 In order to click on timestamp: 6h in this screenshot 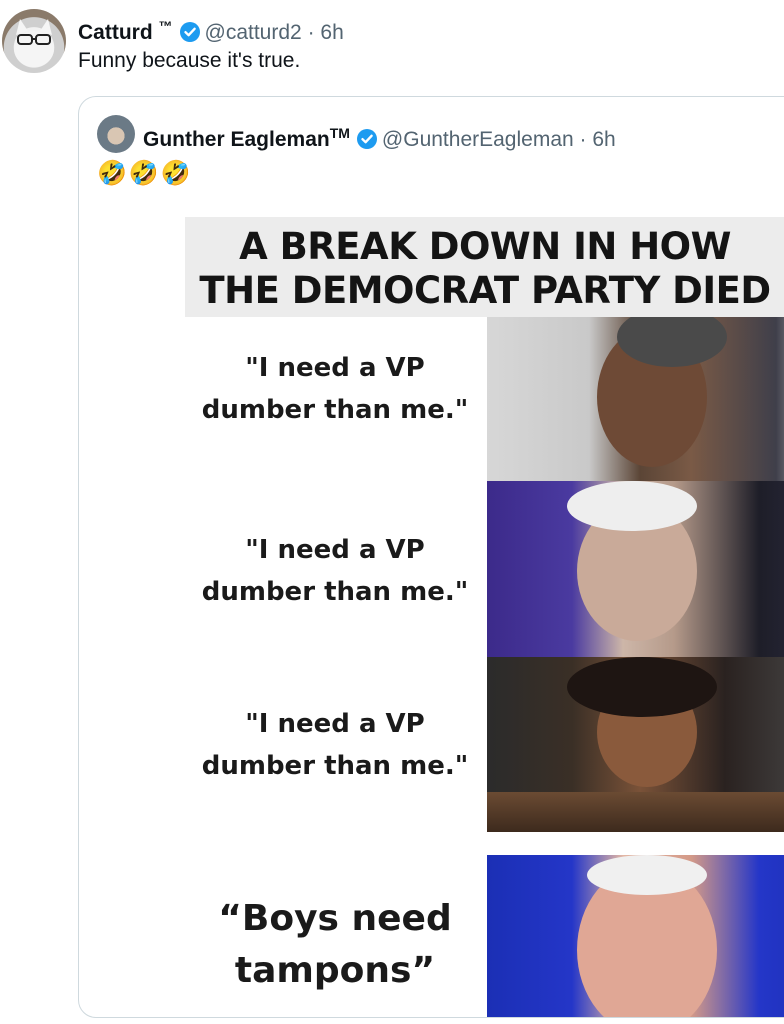, I will do `click(331, 32)`.